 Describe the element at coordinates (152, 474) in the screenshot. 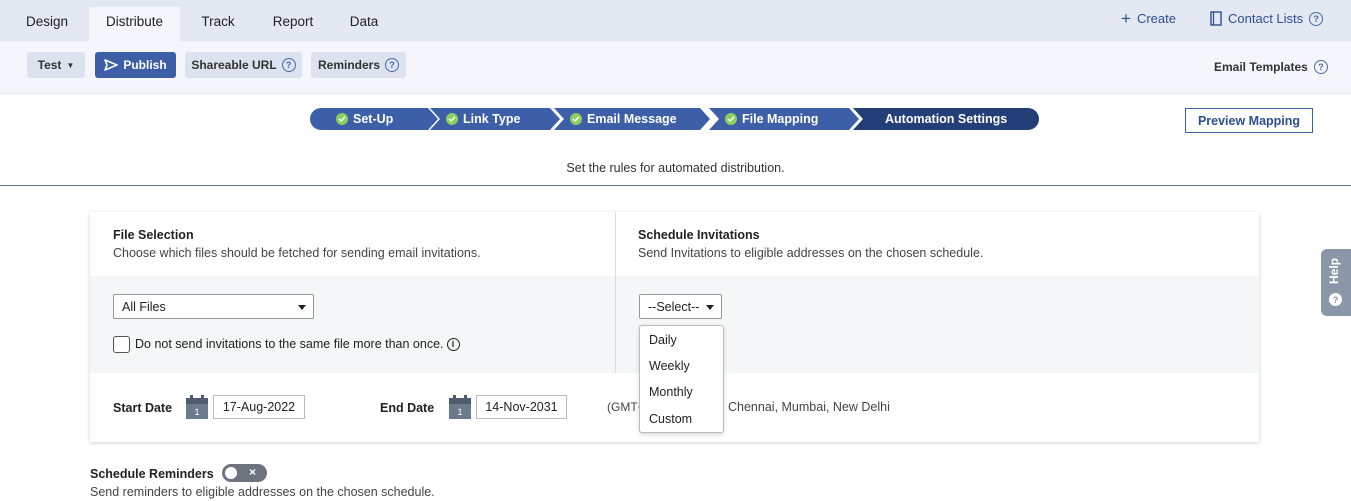

I see `schedule-reminders-title: Schedule Reminders` at that location.